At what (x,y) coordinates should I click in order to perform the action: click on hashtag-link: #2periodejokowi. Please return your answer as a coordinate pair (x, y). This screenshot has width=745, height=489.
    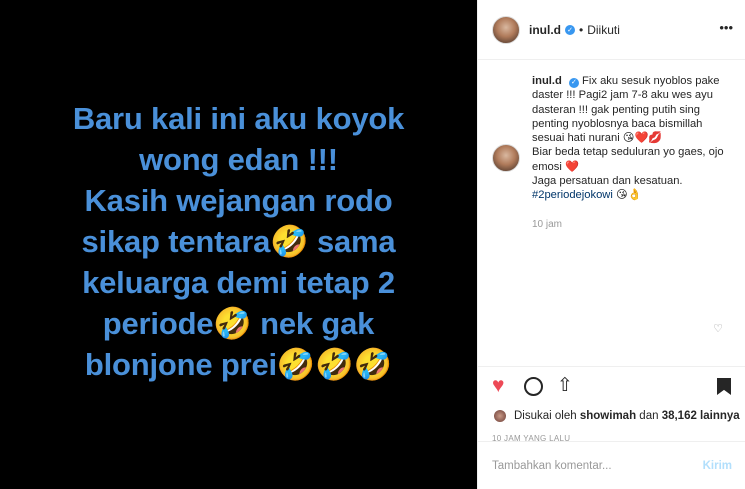
    Looking at the image, I should click on (572, 195).